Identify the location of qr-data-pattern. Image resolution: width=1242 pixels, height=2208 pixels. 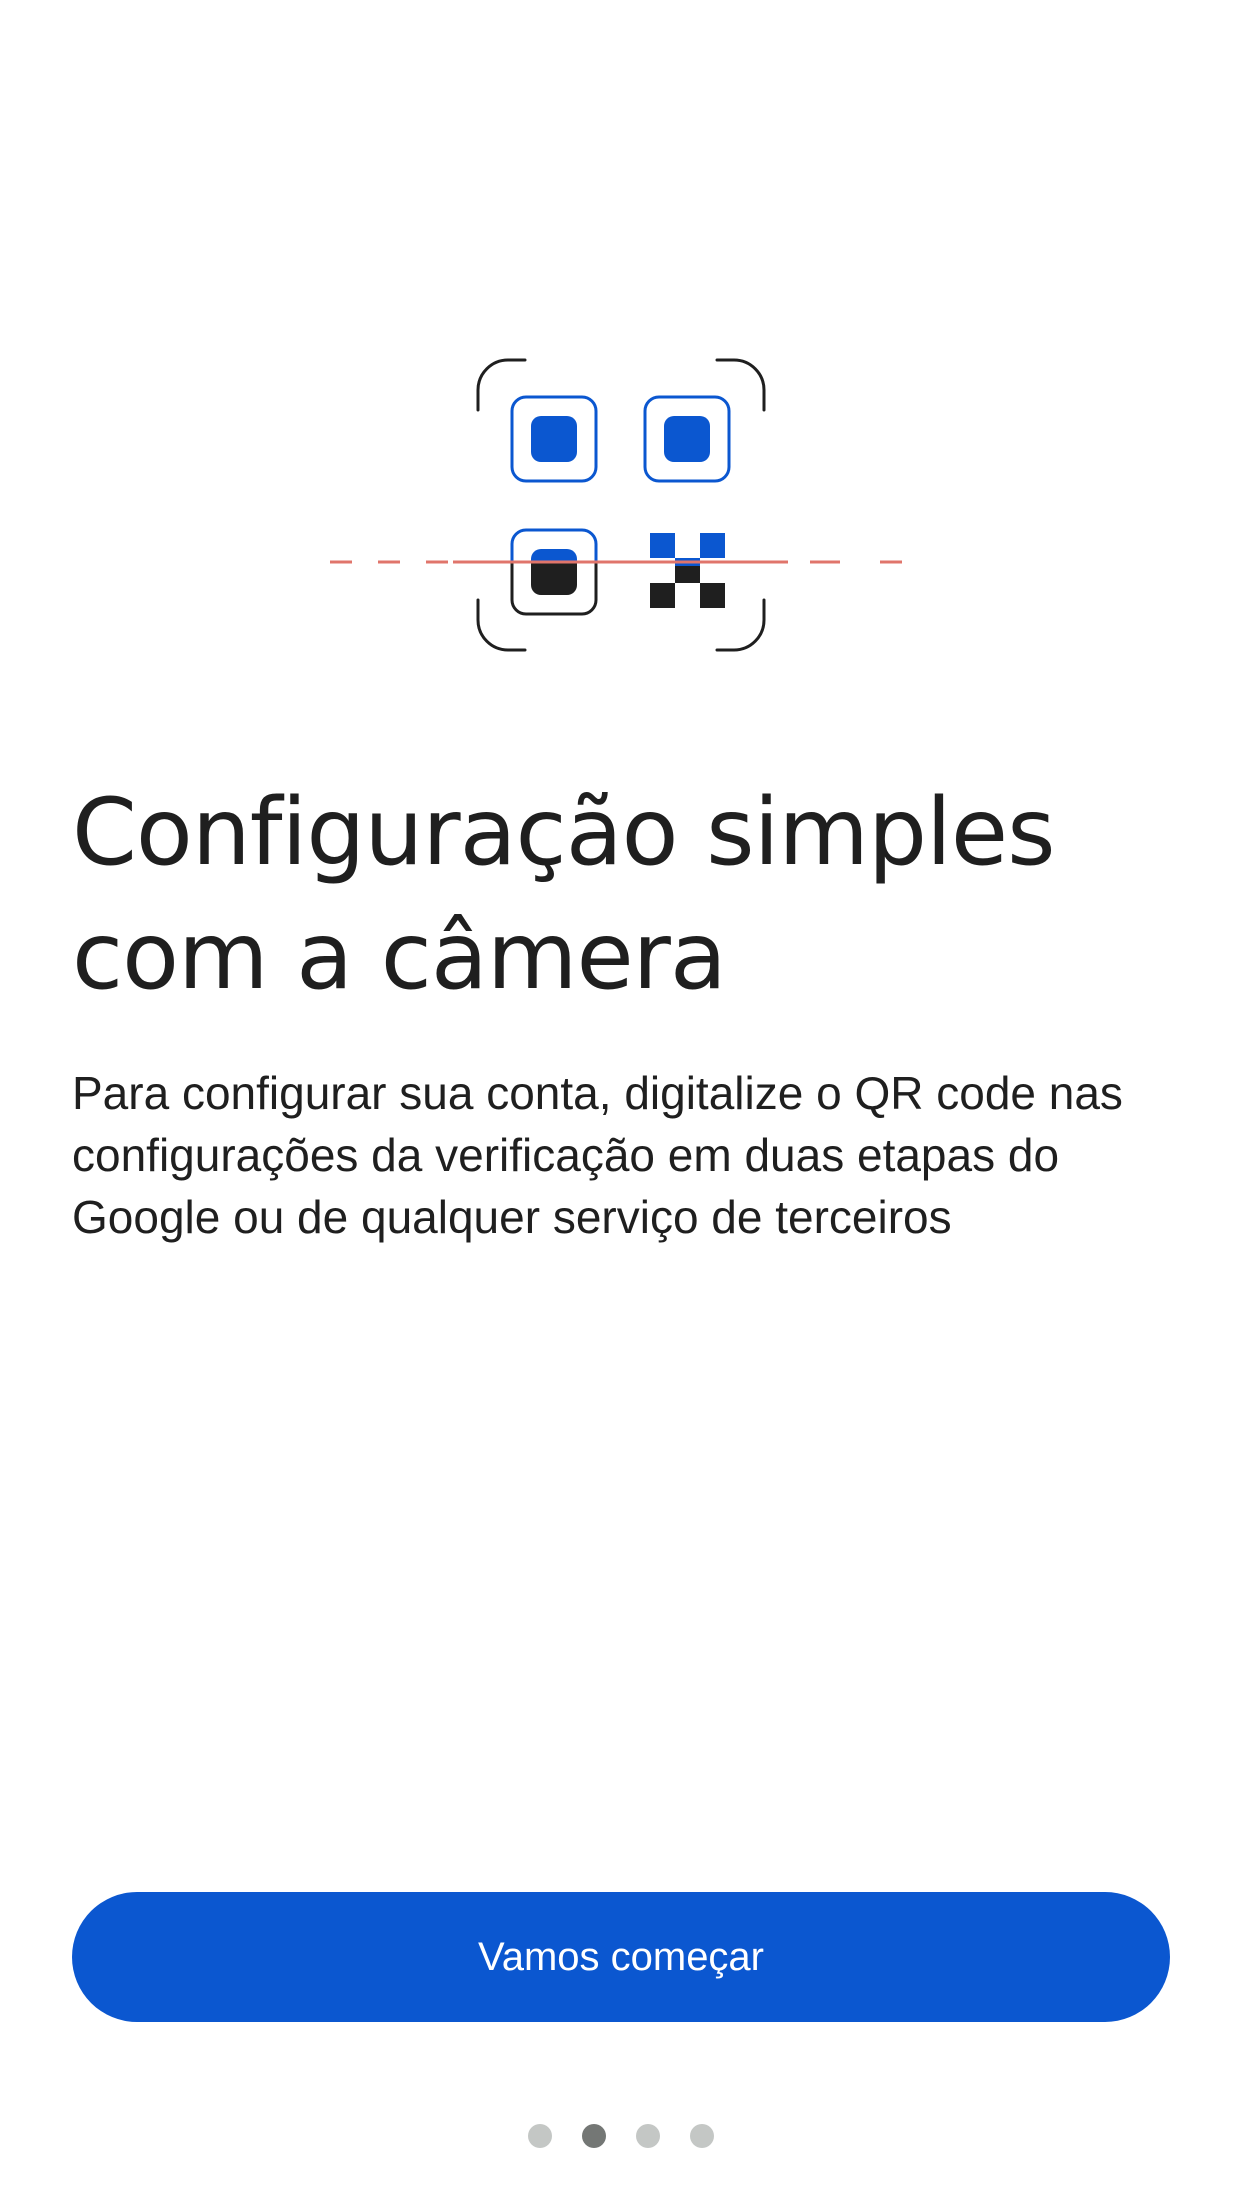
(687, 570).